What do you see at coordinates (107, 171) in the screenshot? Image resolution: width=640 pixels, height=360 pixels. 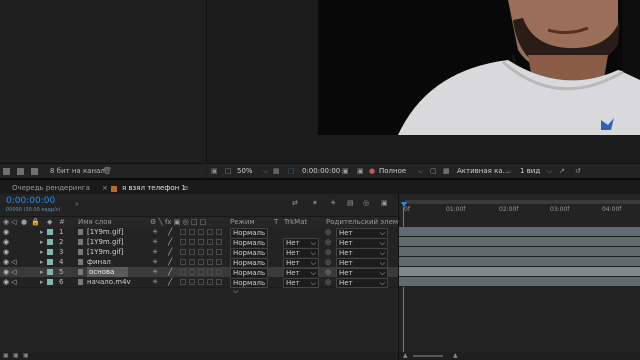 I see `trash-icon: 🗑` at bounding box center [107, 171].